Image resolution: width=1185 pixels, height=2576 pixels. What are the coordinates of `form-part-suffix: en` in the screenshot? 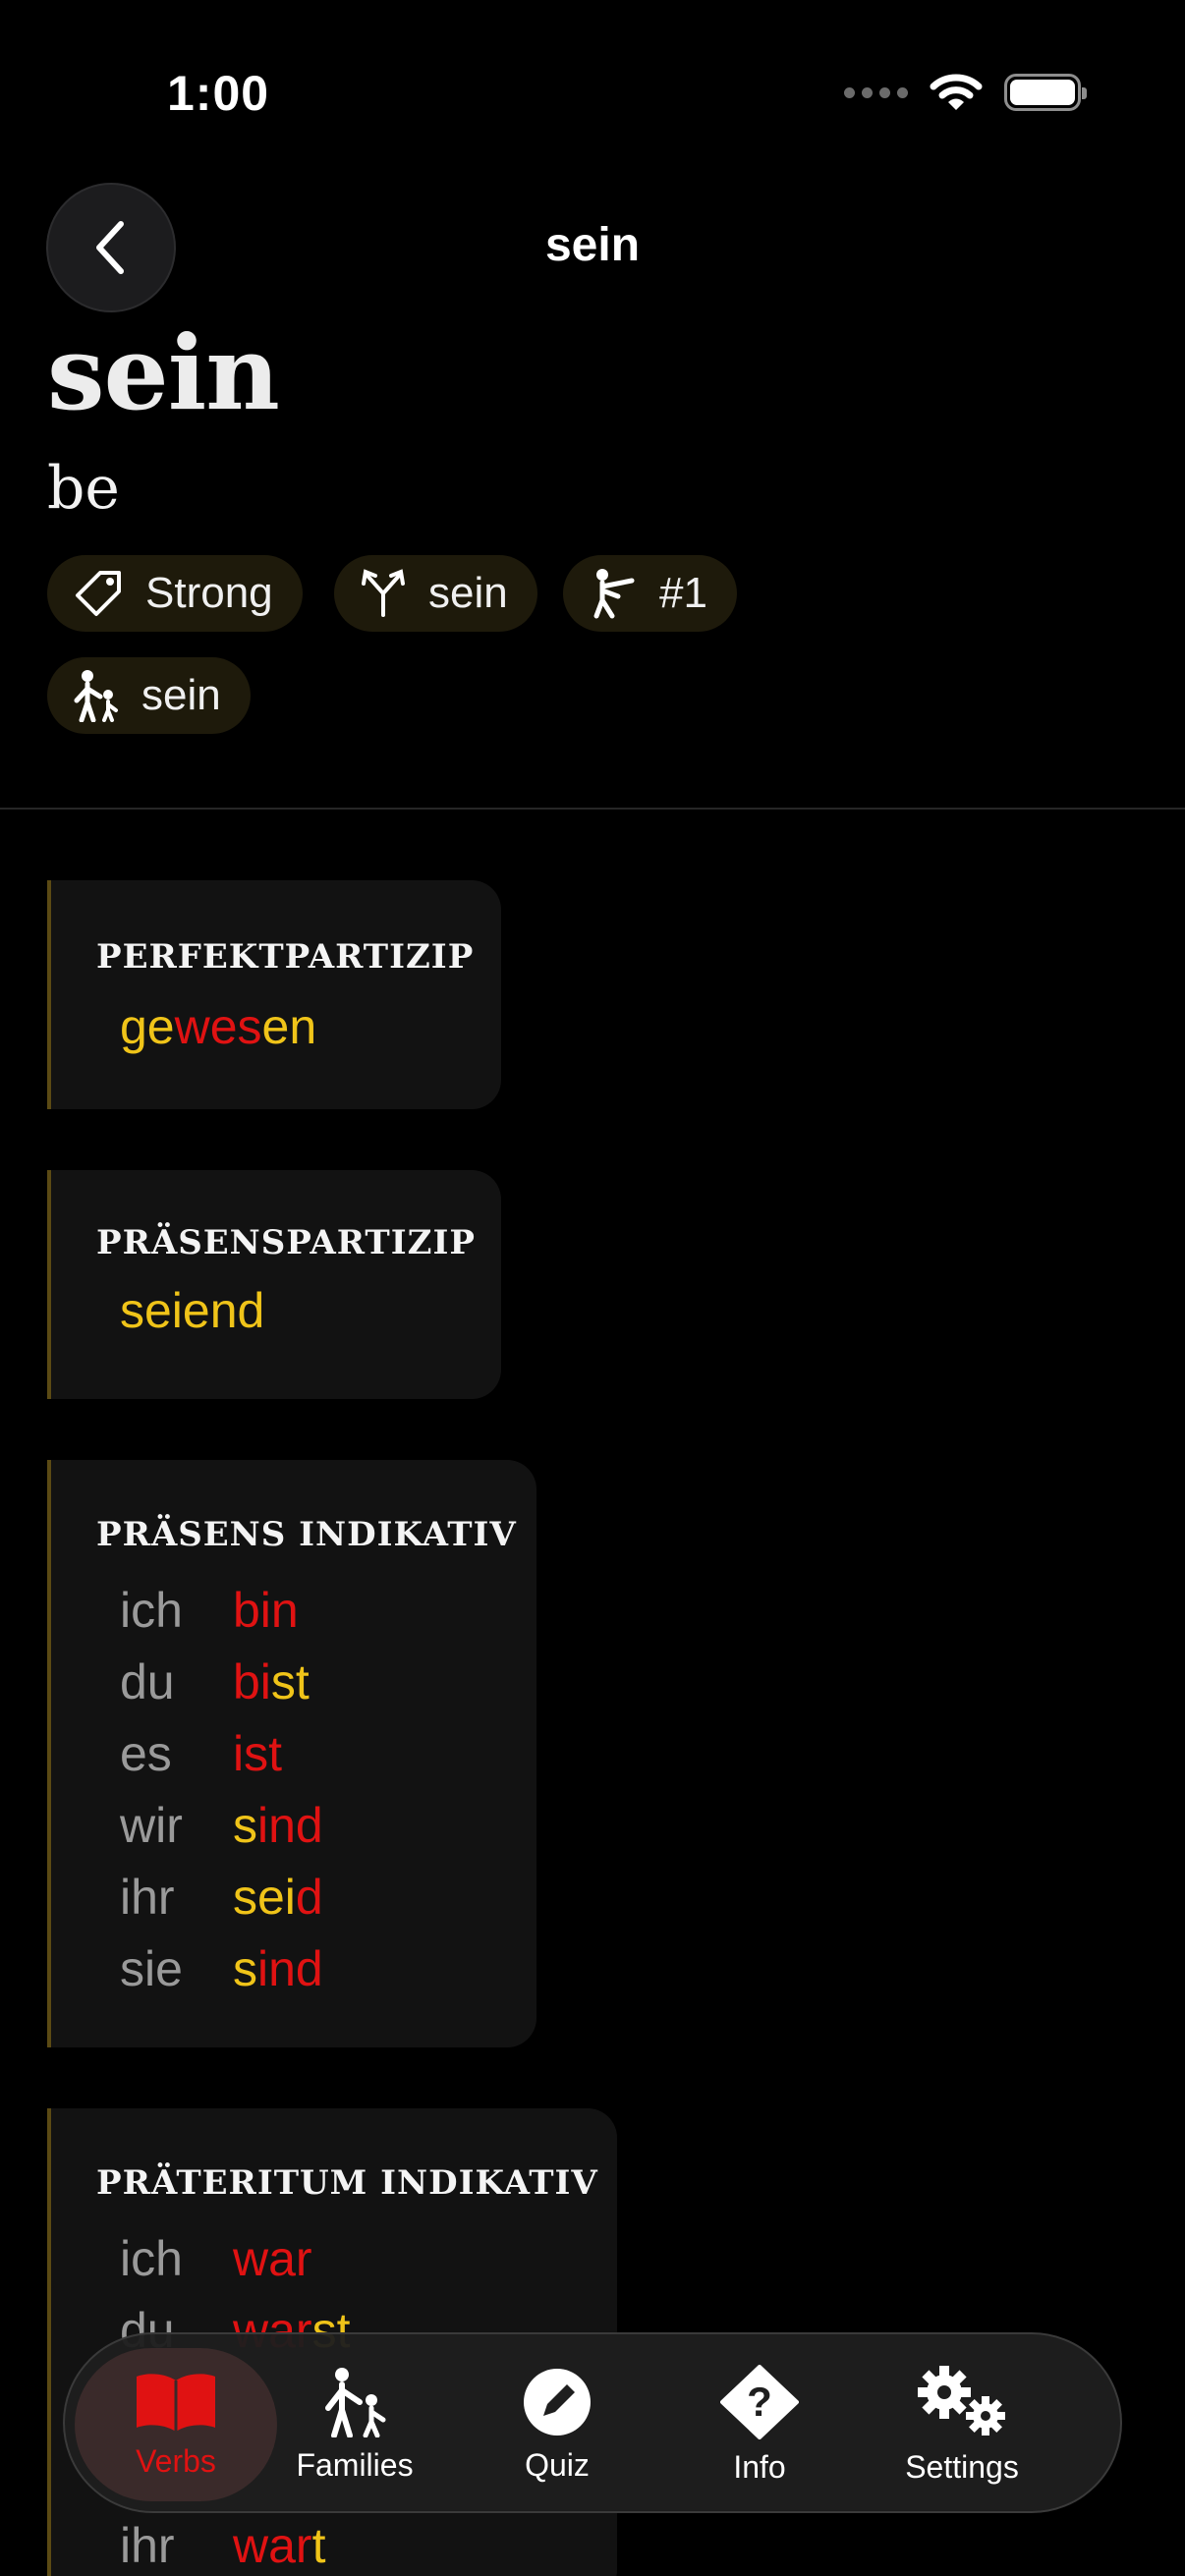 It's located at (289, 1026).